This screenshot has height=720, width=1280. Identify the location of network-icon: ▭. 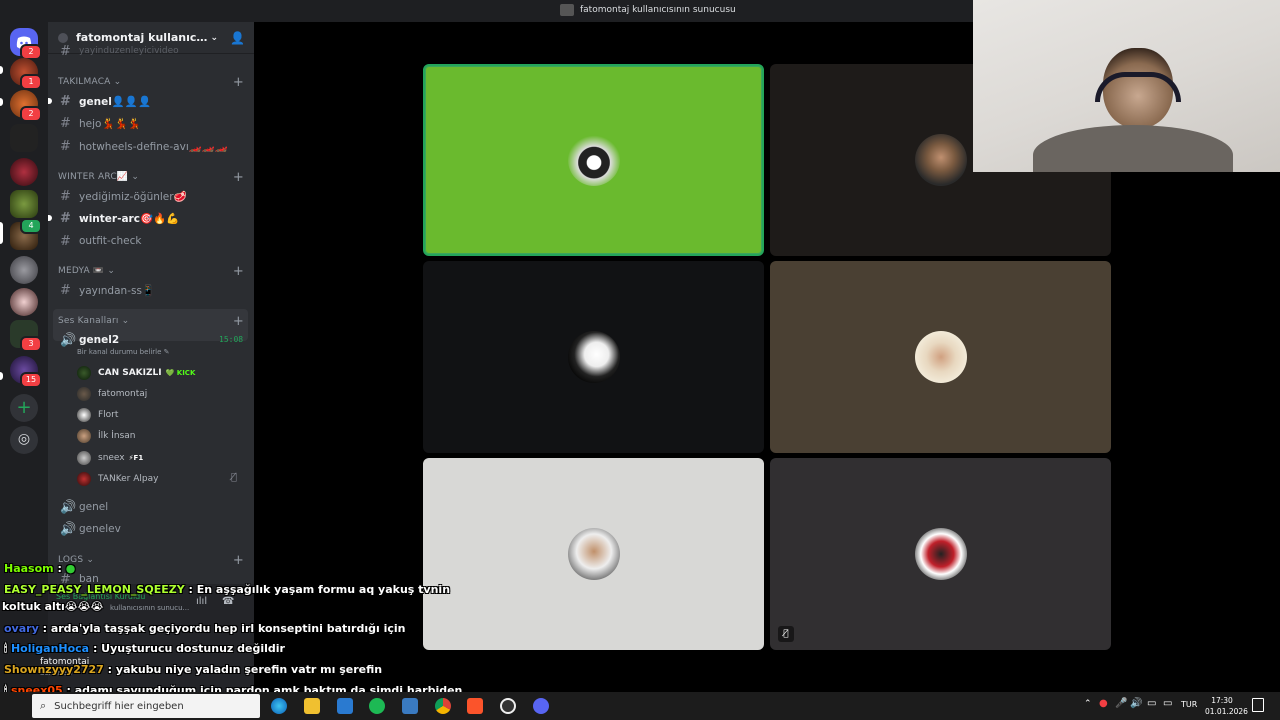
(1151, 703).